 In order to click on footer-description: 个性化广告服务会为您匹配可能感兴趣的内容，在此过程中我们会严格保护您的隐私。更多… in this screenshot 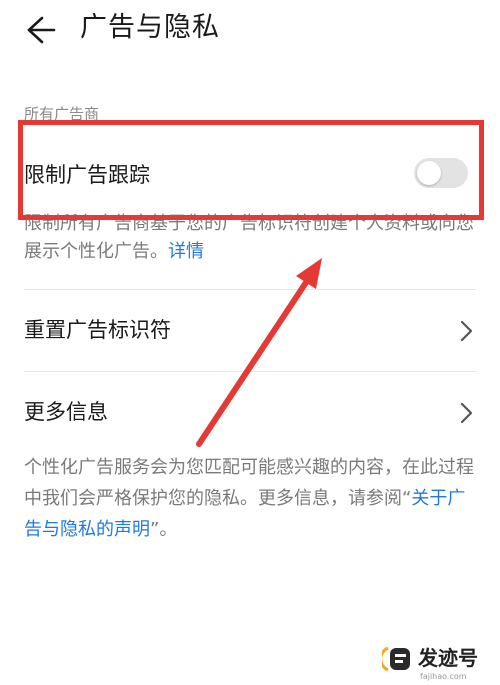, I will do `click(250, 498)`.